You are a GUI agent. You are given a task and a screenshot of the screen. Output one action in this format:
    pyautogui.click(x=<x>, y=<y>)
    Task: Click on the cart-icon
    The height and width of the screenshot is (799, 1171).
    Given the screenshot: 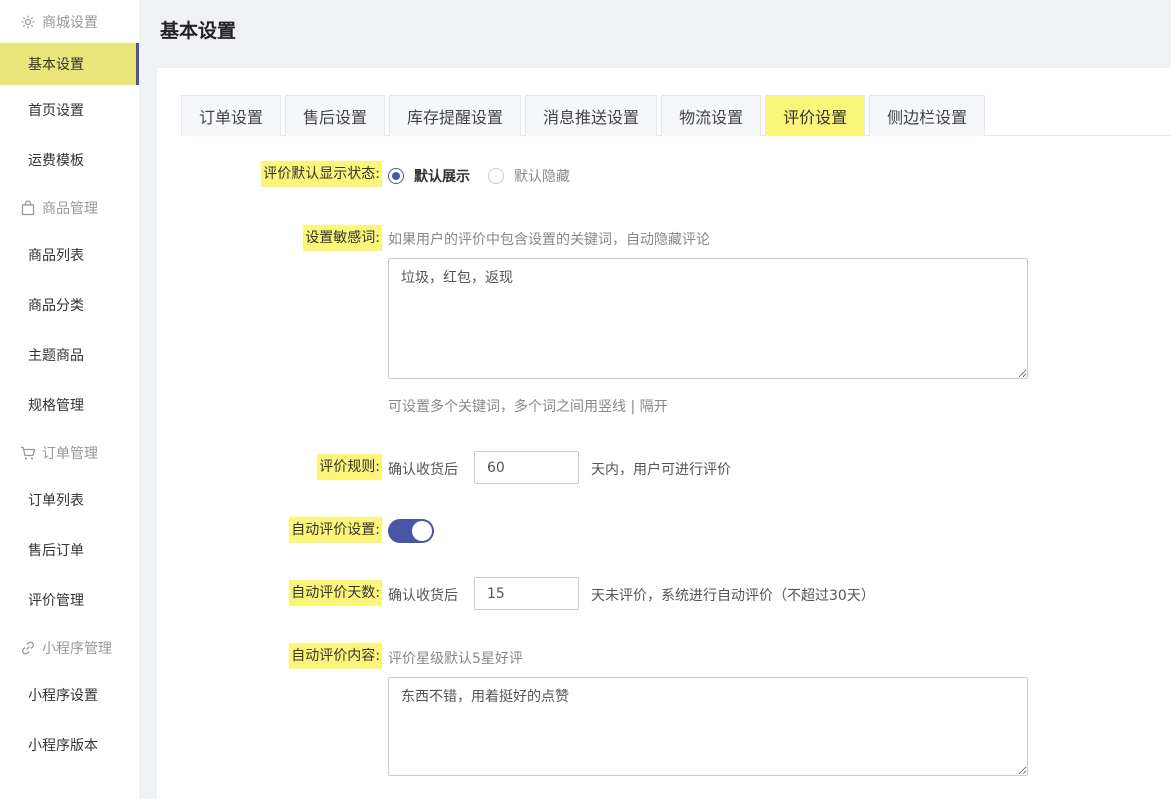 What is the action you would take?
    pyautogui.click(x=28, y=453)
    